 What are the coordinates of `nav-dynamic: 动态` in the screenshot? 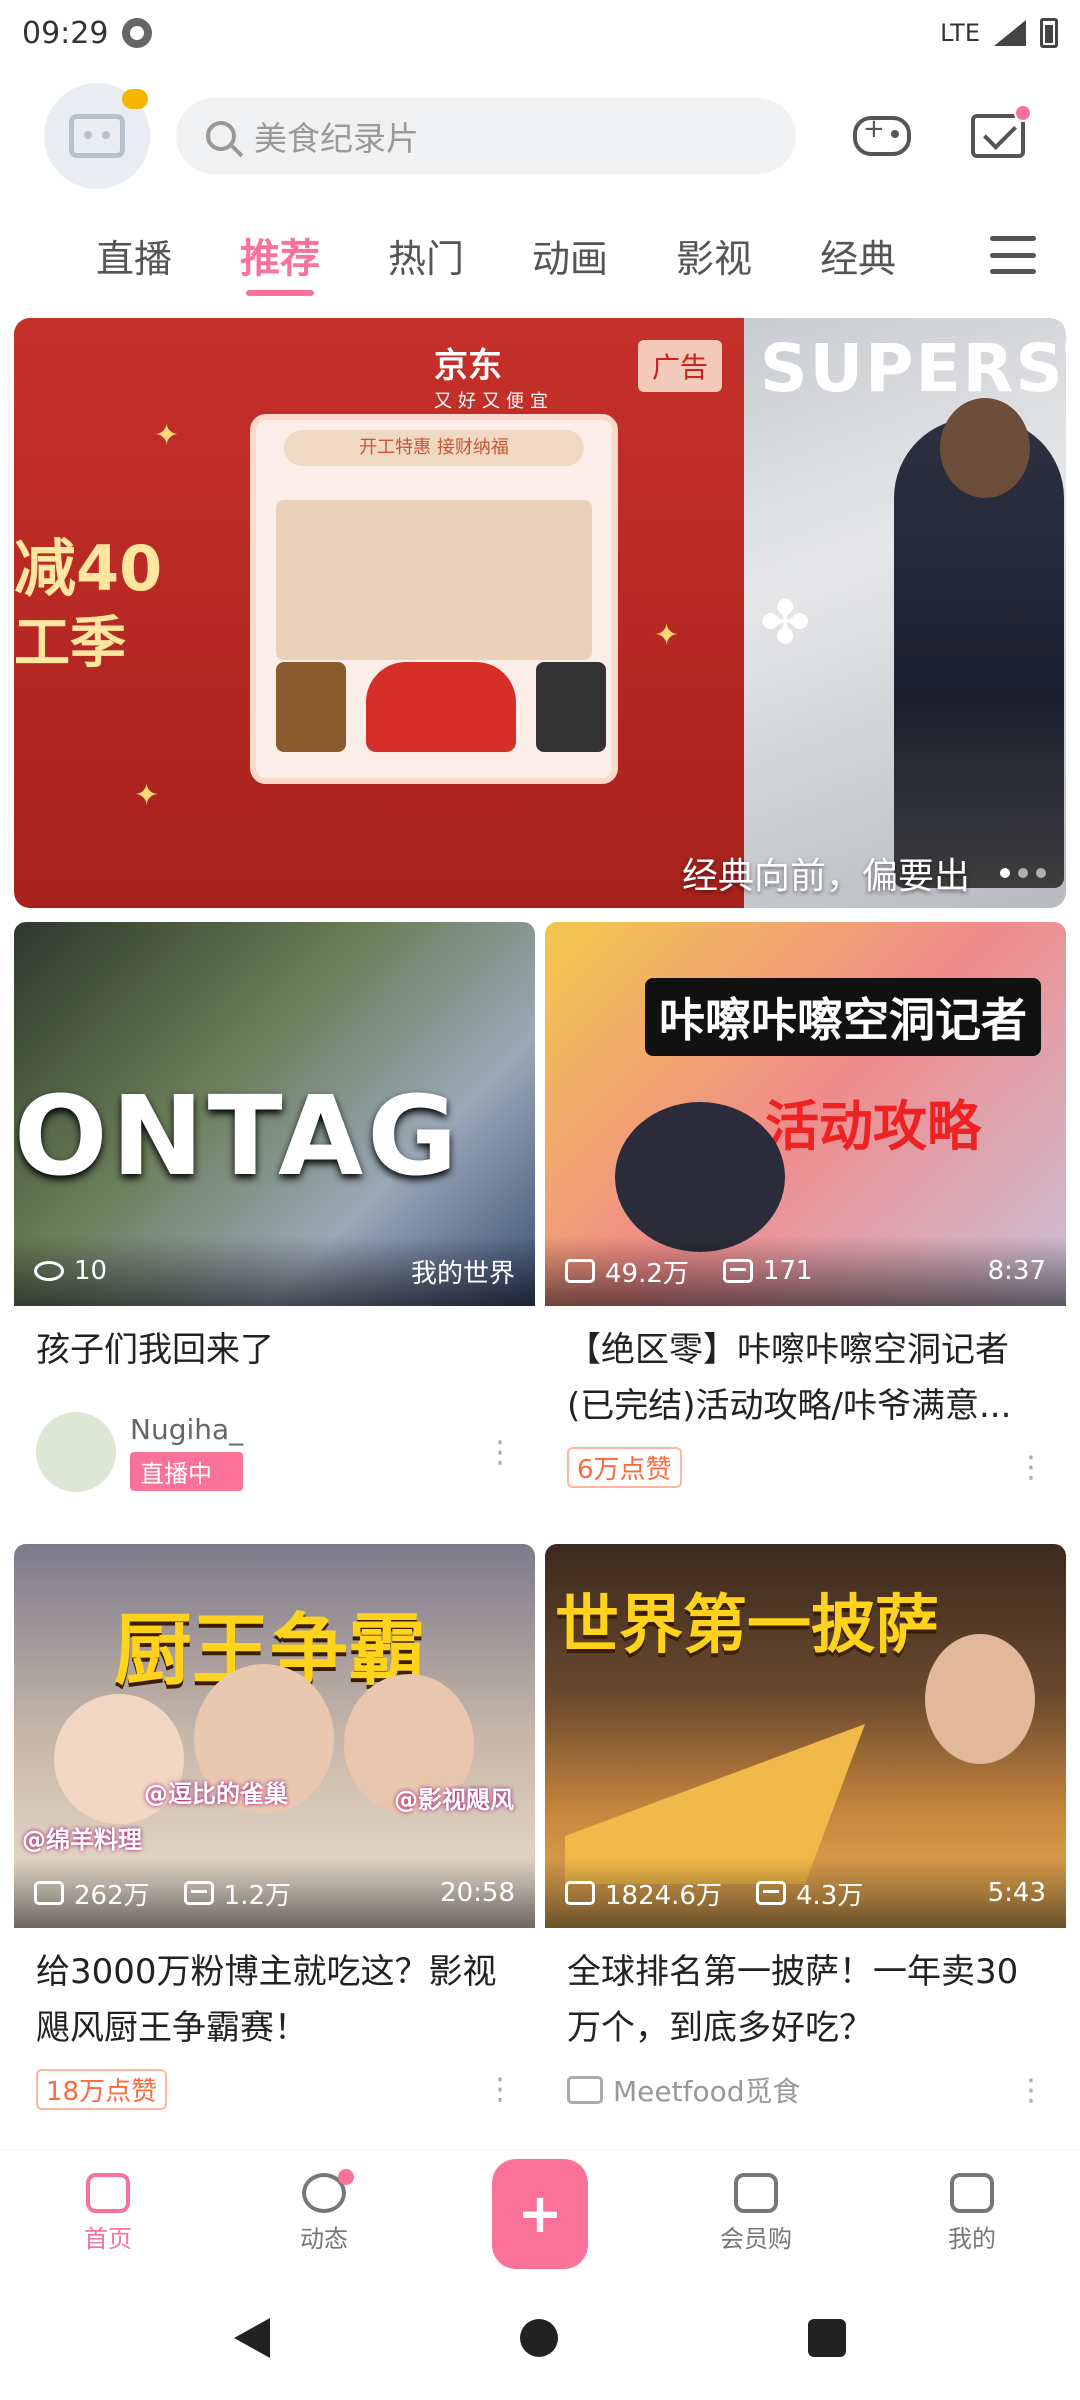 It's located at (324, 2213).